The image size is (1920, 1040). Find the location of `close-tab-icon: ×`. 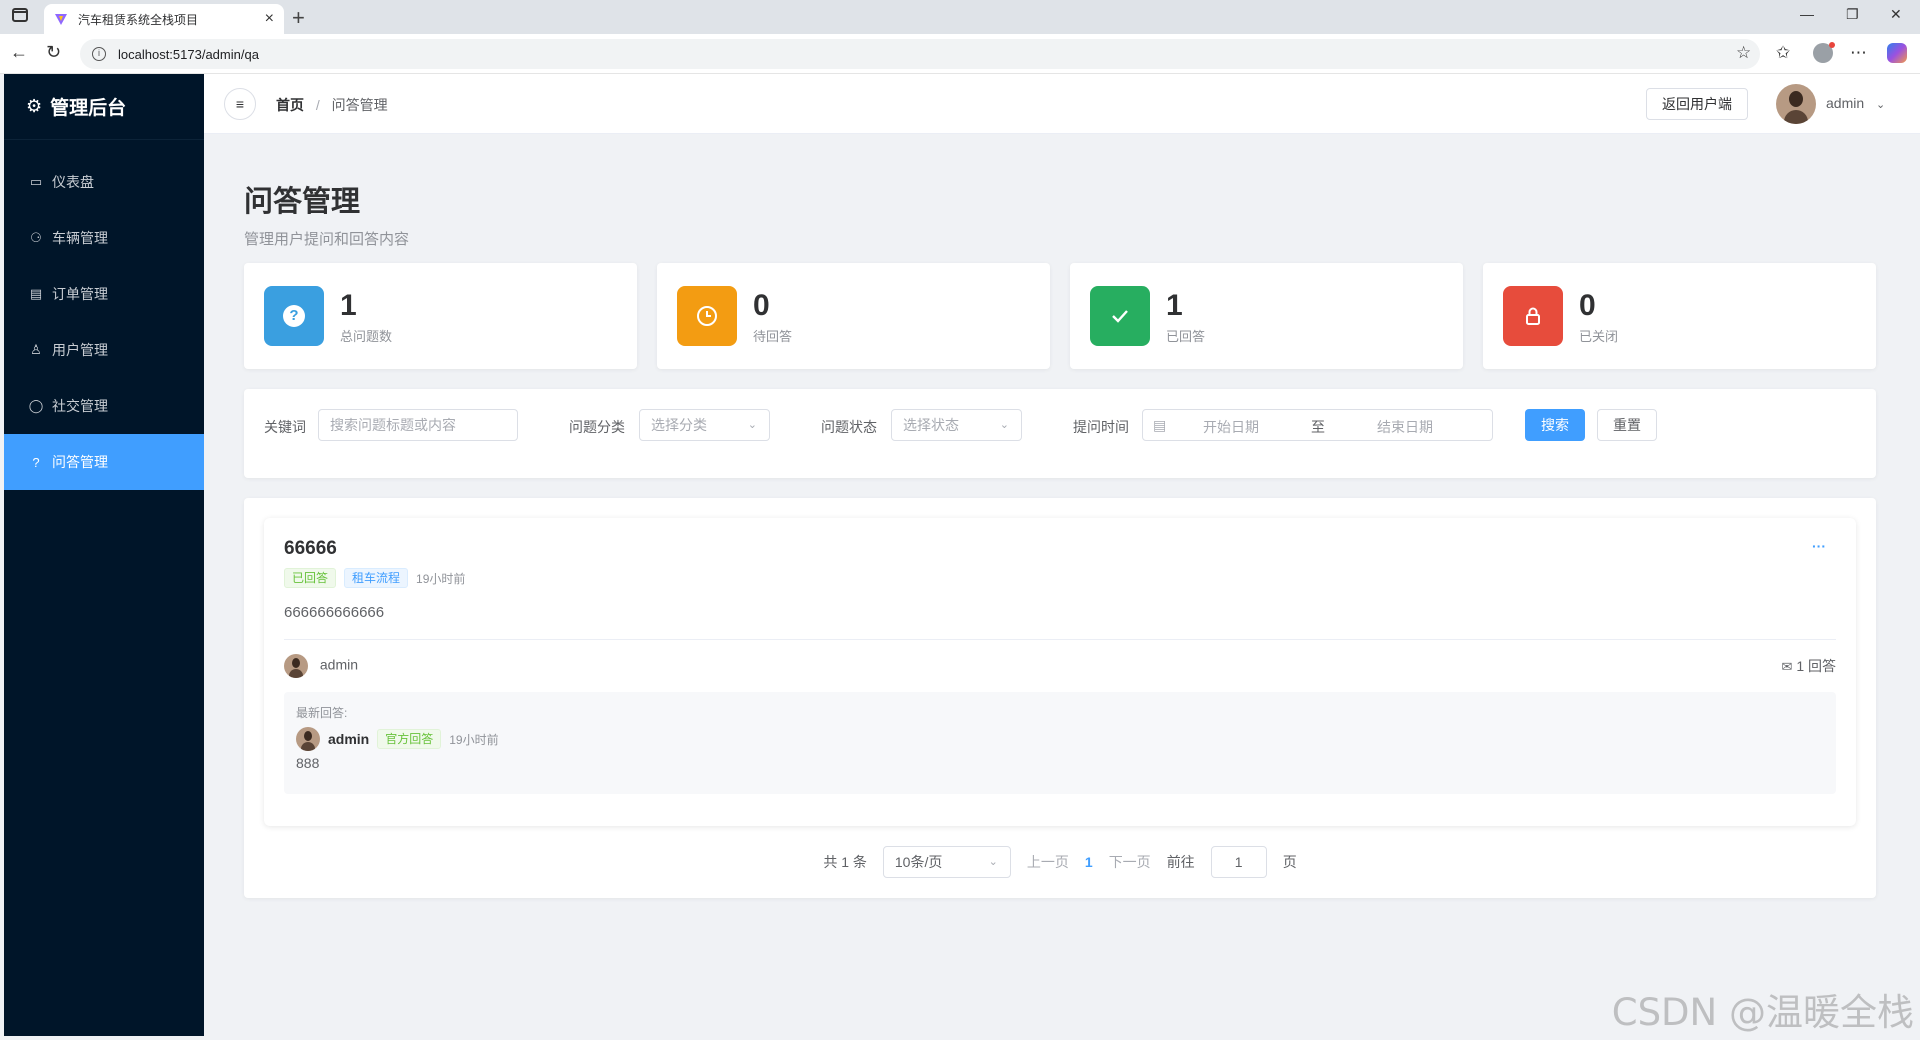

close-tab-icon: × is located at coordinates (269, 19).